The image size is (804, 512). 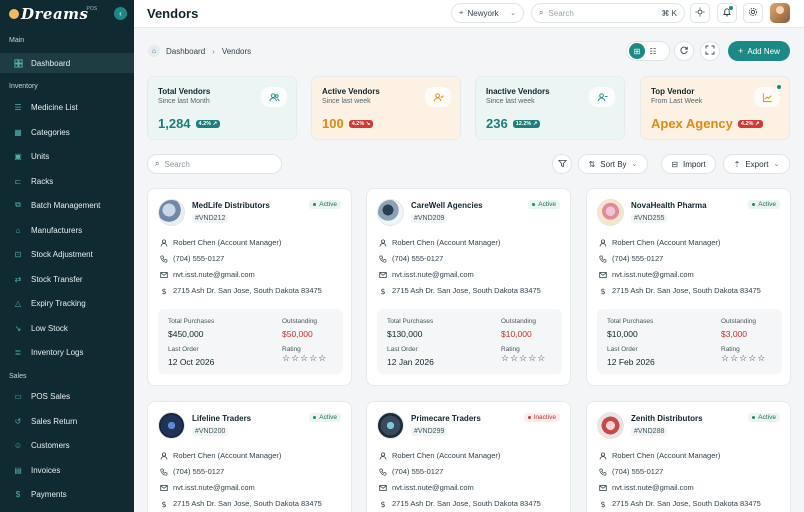 What do you see at coordinates (764, 204) in the screenshot?
I see `status-badge: Active` at bounding box center [764, 204].